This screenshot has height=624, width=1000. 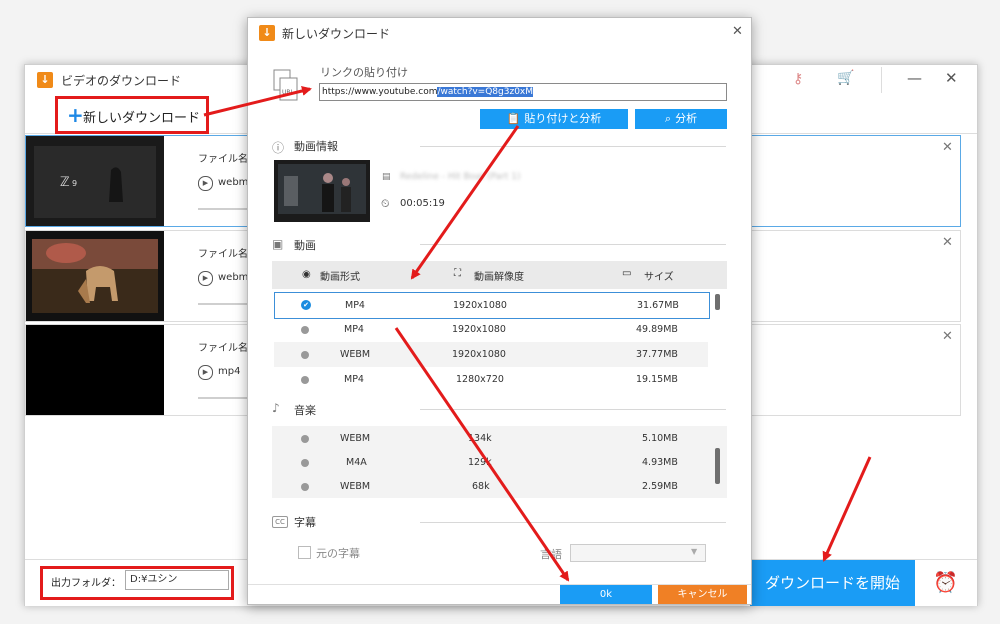 I want to click on arrow-to-ok-button, so click(x=482, y=454).